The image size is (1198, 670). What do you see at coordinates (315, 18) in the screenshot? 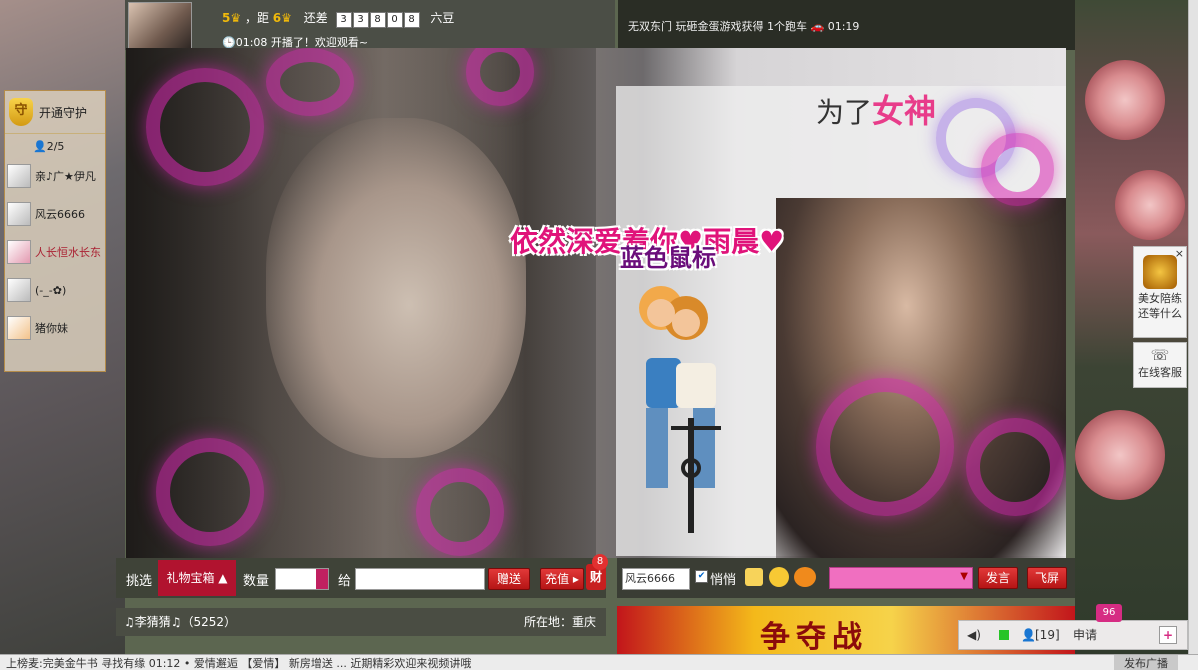
I see `remaining-label: 还差` at bounding box center [315, 18].